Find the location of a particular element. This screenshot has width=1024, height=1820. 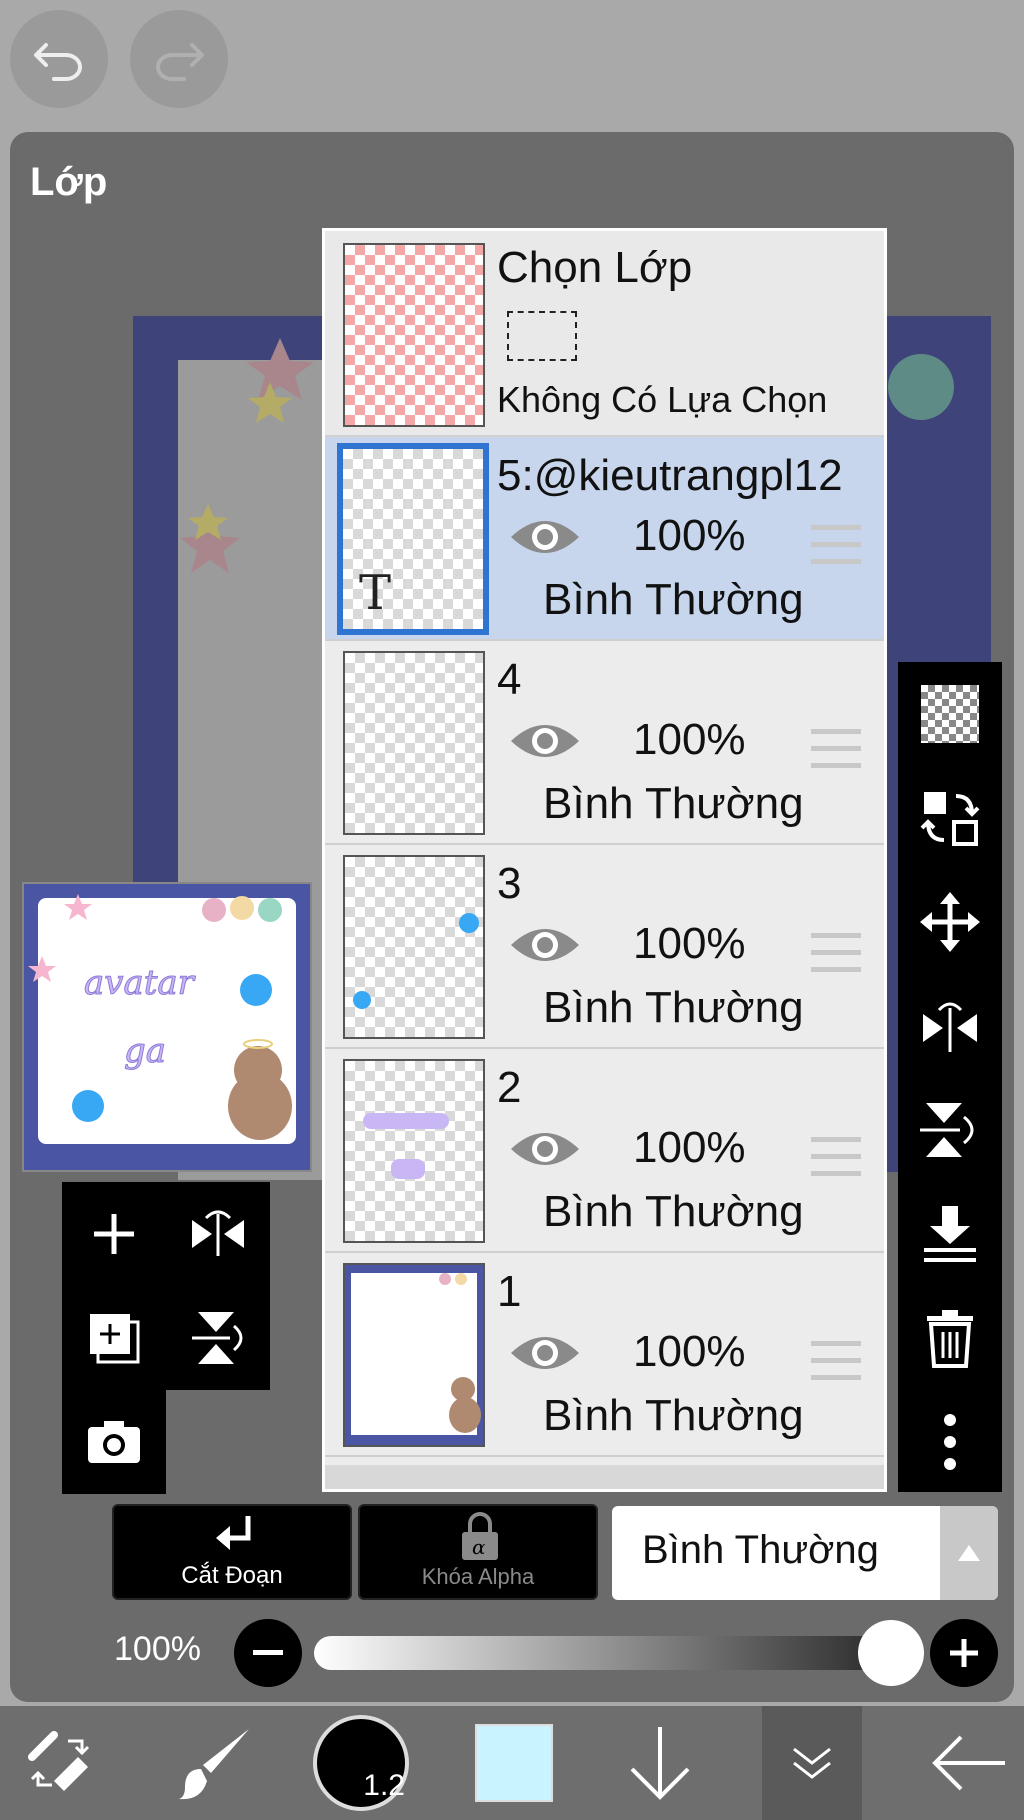

flip-vertical-right-button is located at coordinates (950, 1130).